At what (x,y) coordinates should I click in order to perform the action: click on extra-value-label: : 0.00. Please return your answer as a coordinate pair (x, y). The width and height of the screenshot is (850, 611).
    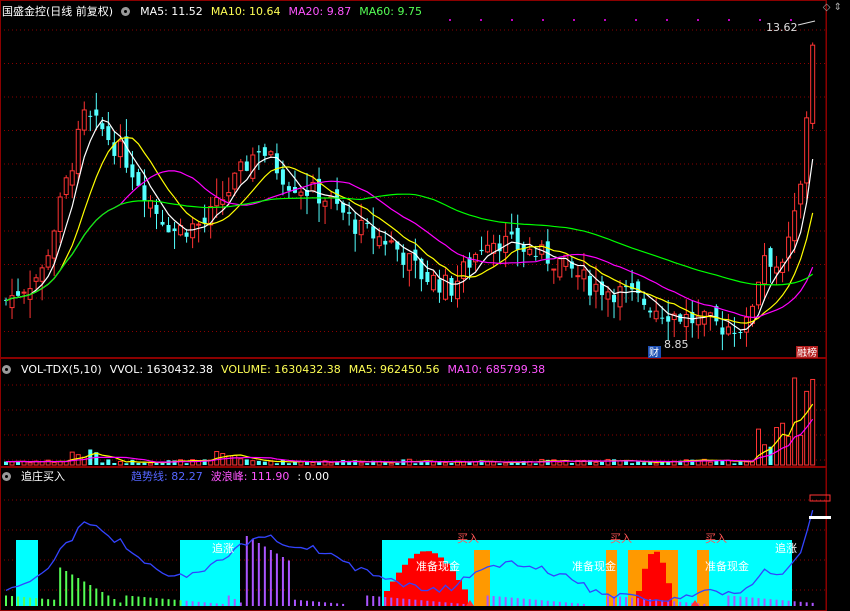
    Looking at the image, I should click on (313, 476).